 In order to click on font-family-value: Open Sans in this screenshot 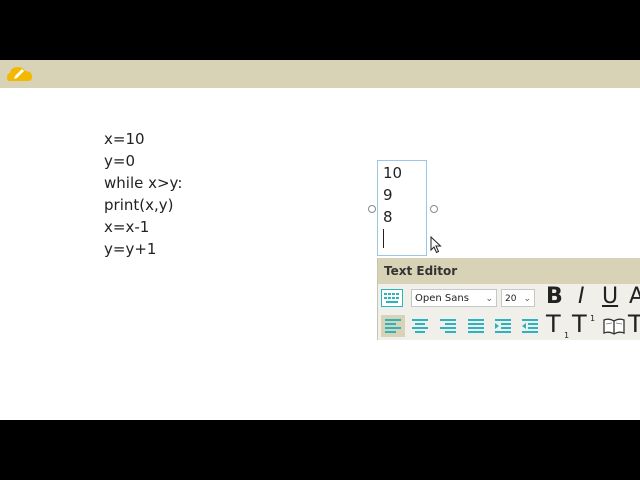, I will do `click(442, 298)`.